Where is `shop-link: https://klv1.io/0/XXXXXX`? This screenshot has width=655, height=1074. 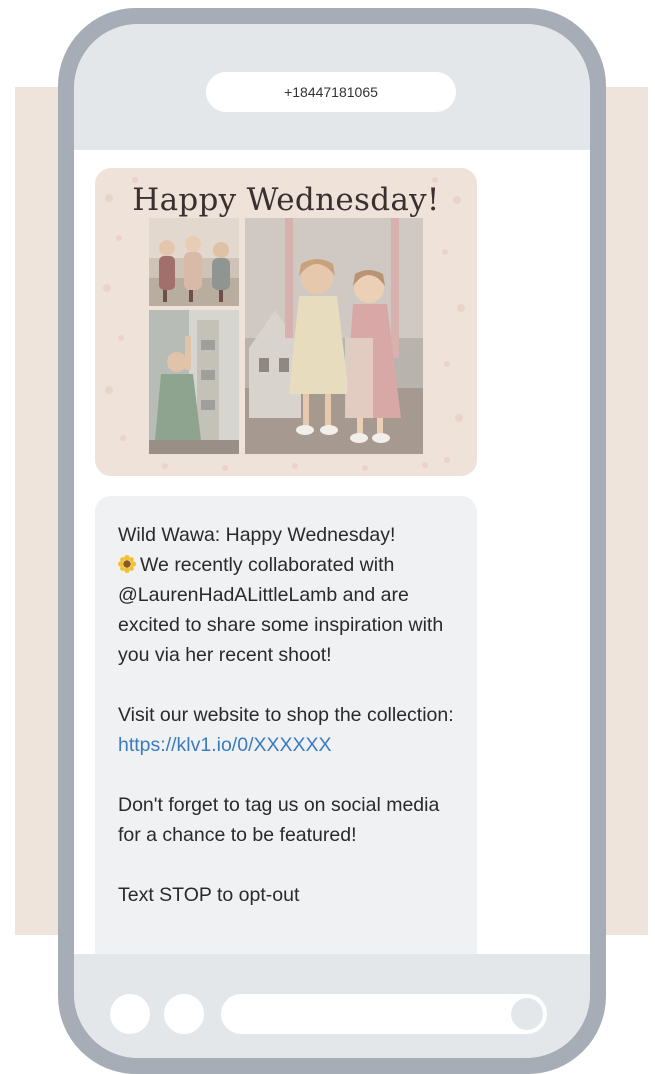 shop-link: https://klv1.io/0/XXXXXX is located at coordinates (225, 745).